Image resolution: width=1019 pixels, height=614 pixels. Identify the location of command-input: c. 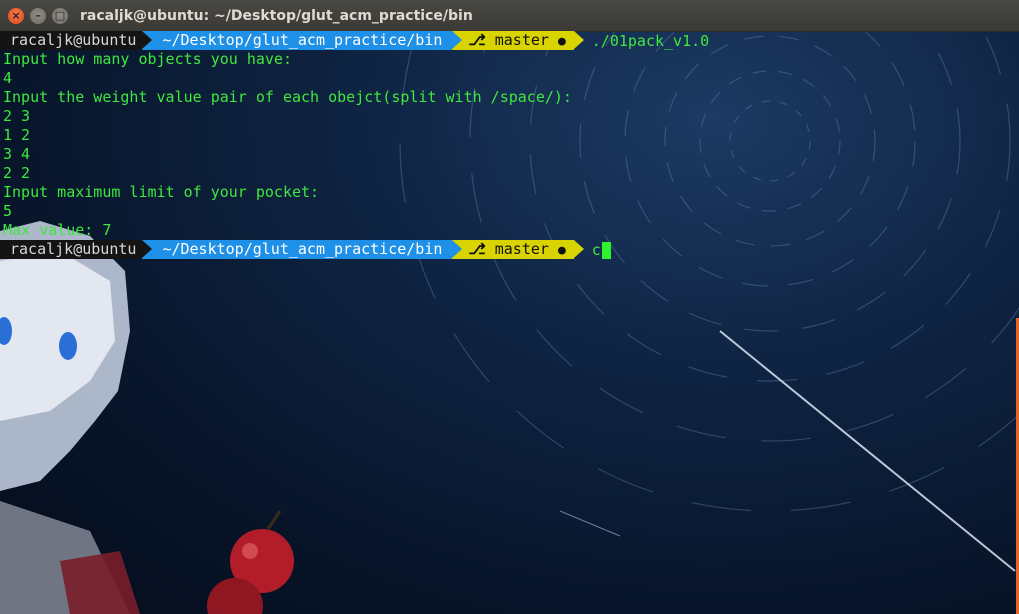
(601, 250).